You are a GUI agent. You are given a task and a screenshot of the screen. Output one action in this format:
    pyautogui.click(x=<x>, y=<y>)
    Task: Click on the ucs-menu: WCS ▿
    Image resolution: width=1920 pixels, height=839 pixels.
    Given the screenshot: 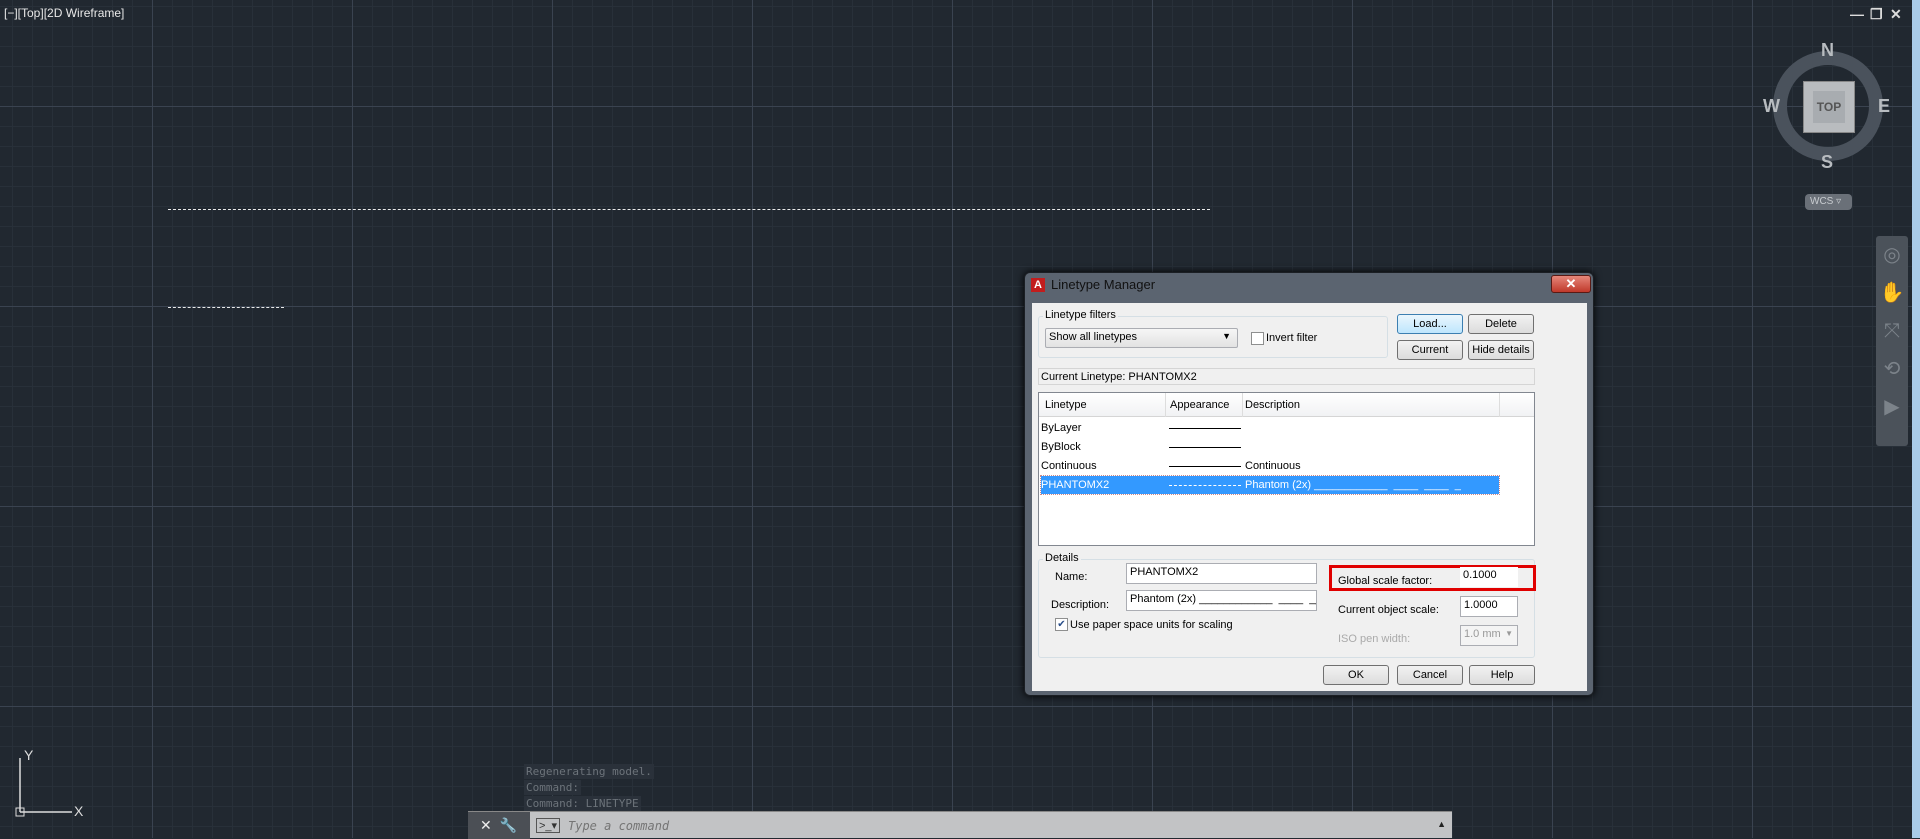 What is the action you would take?
    pyautogui.click(x=1828, y=202)
    